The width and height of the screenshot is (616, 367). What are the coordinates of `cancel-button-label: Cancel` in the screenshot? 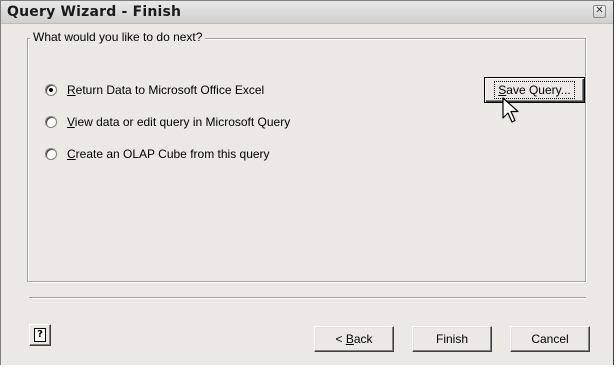 It's located at (550, 339).